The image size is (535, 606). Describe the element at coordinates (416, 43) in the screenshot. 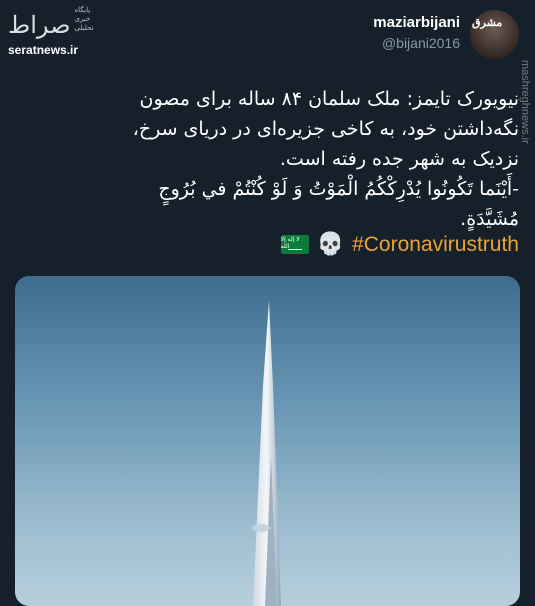

I see `author-handle: @bijani2016` at that location.